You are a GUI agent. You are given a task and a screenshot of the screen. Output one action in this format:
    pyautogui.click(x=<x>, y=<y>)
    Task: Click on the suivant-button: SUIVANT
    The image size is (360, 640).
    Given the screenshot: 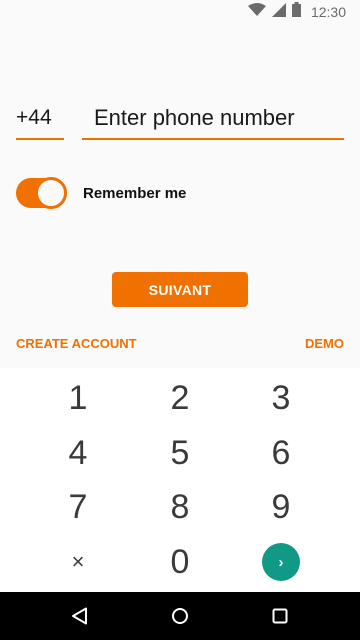 What is the action you would take?
    pyautogui.click(x=180, y=289)
    